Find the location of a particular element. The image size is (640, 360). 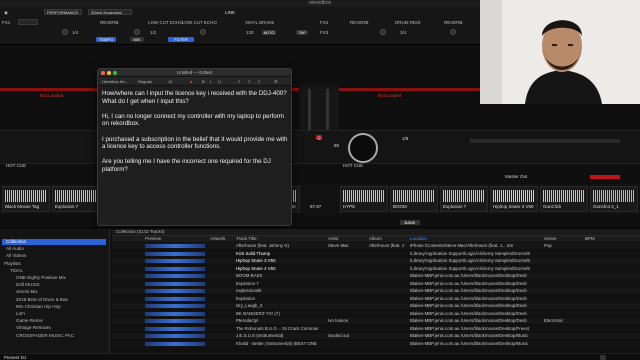

sidebar-item: 2019 Best of Drum & Bas is located at coordinates (42, 300).